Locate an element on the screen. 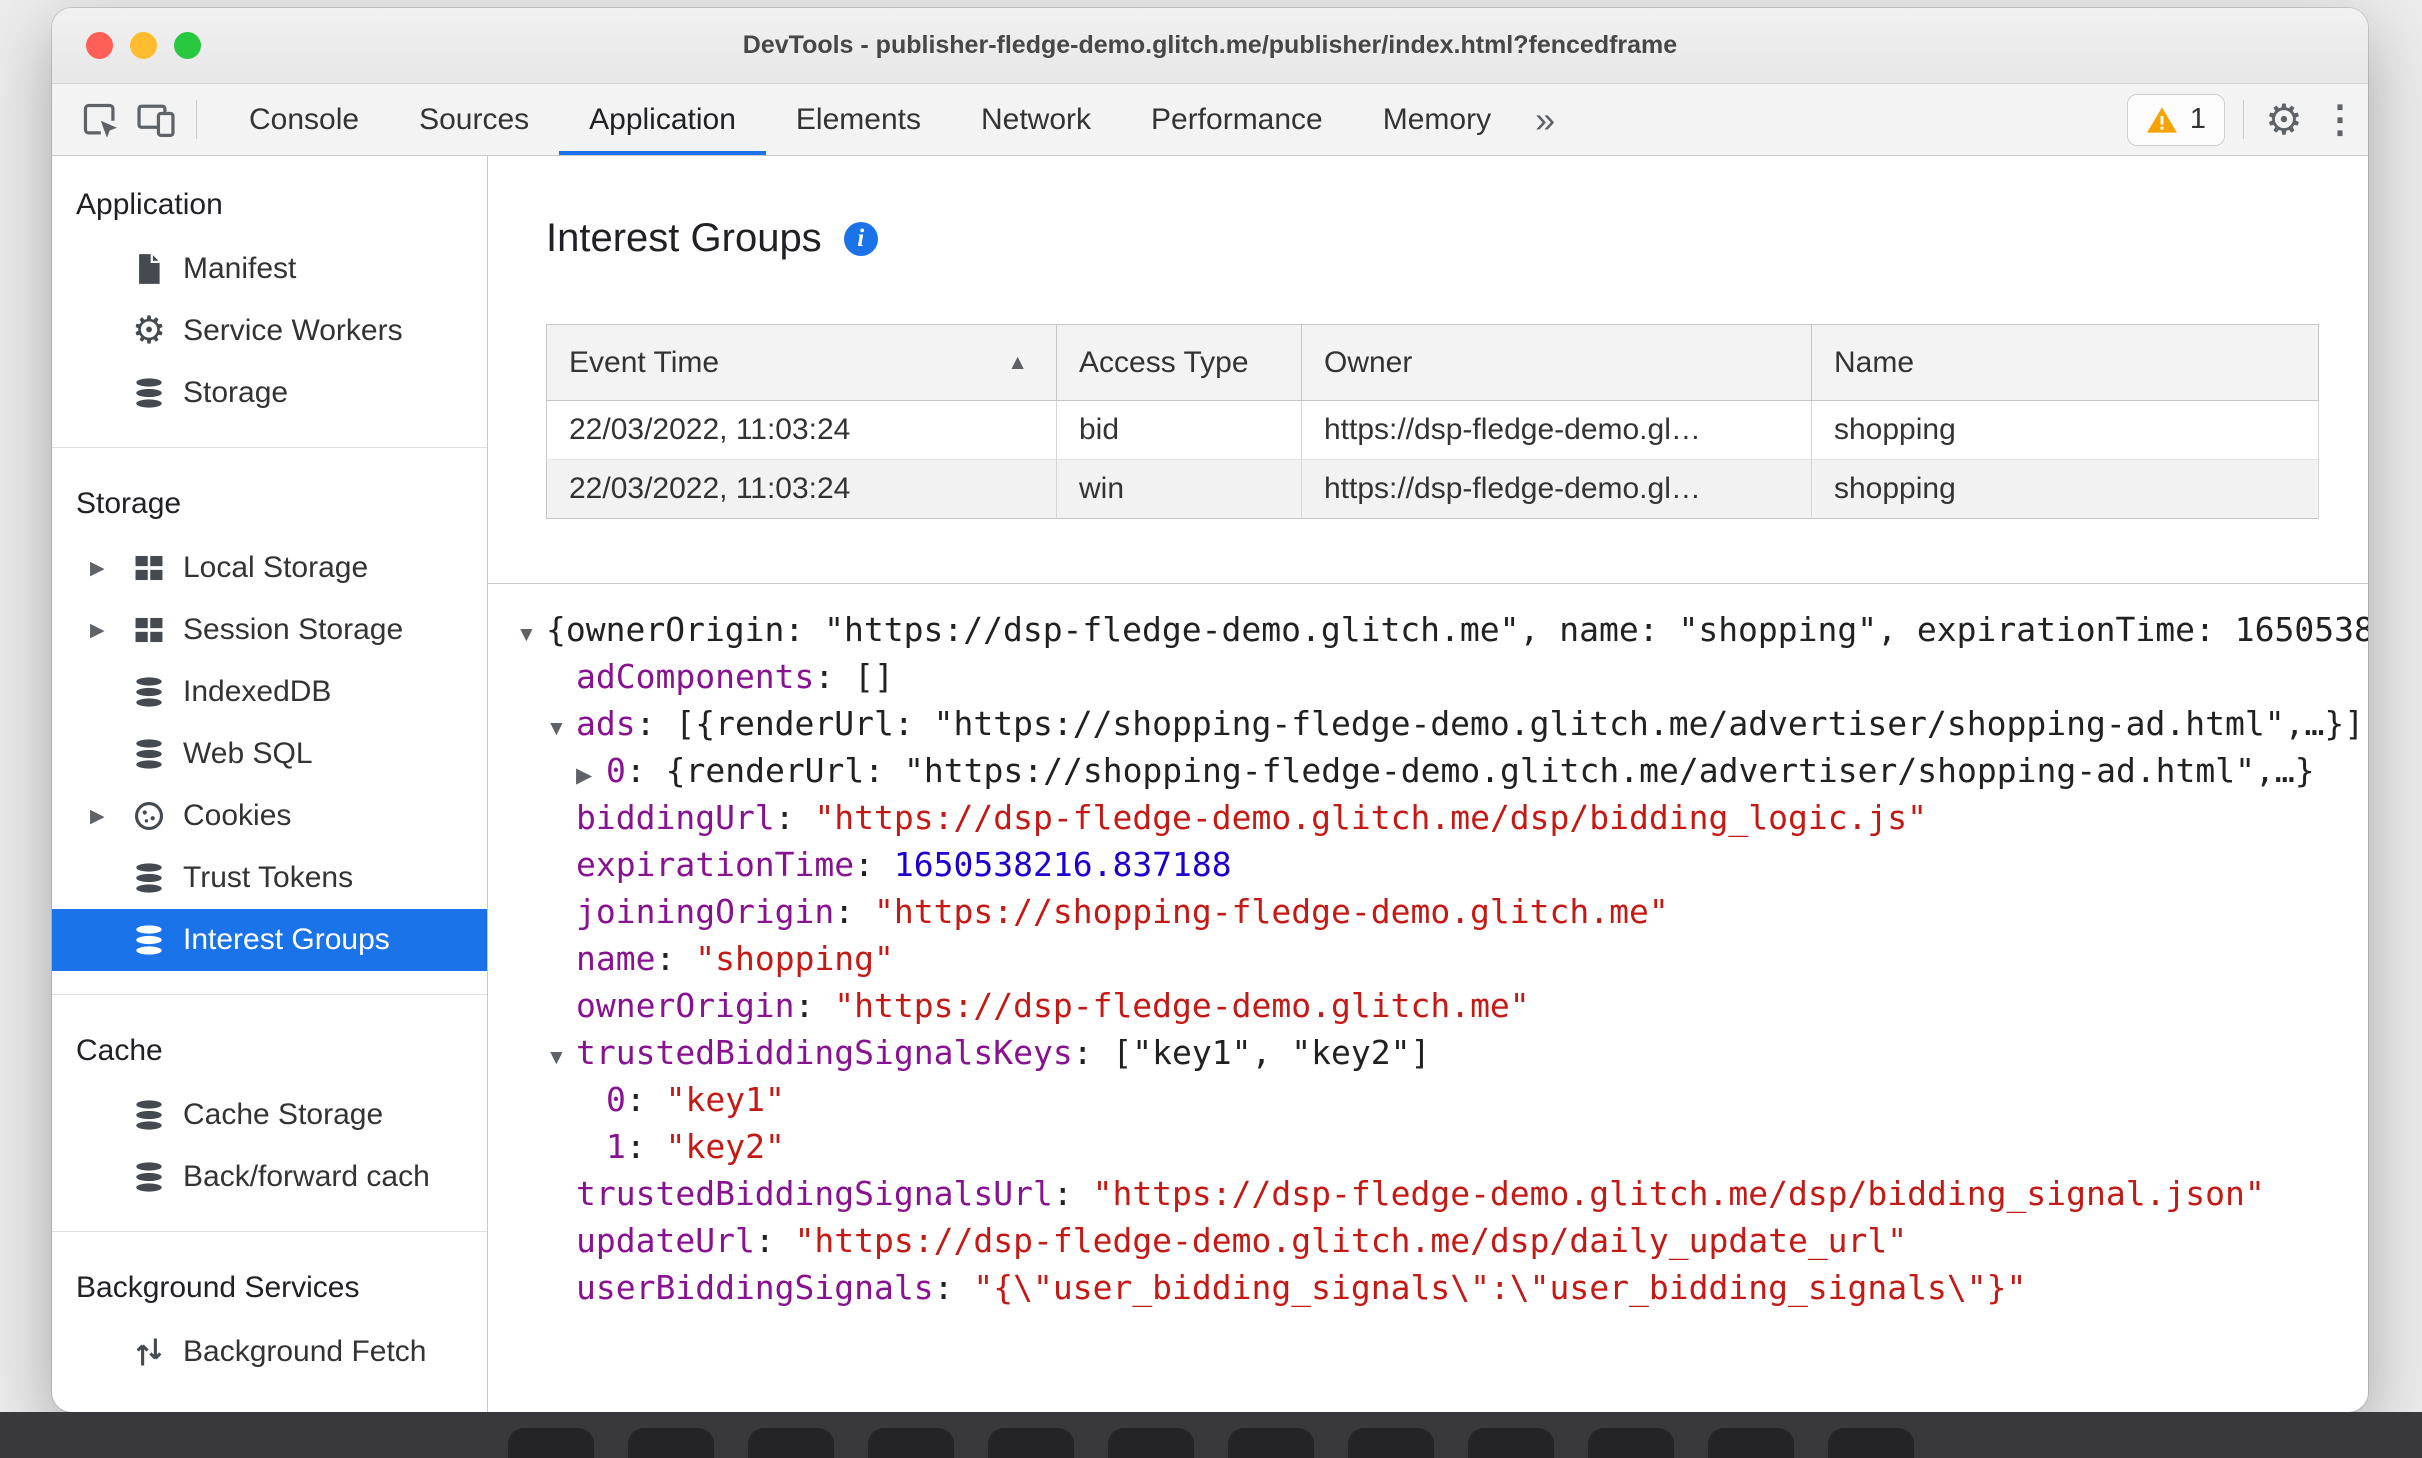 This screenshot has height=1458, width=2422. sidebar-item-cookies: ▶ Cookies is located at coordinates (269, 816).